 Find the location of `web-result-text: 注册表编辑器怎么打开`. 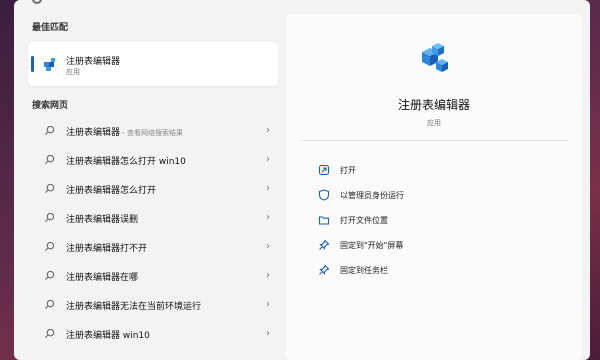

web-result-text: 注册表编辑器怎么打开 is located at coordinates (111, 191).